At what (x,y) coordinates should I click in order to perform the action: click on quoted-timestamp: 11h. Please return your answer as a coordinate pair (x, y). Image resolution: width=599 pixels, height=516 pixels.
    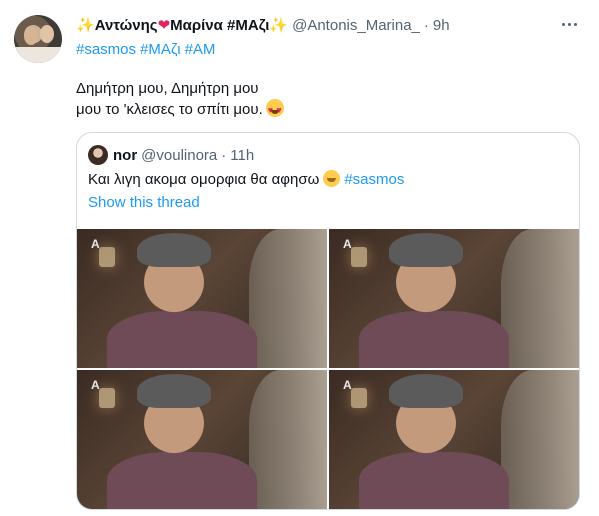
    Looking at the image, I should click on (242, 155).